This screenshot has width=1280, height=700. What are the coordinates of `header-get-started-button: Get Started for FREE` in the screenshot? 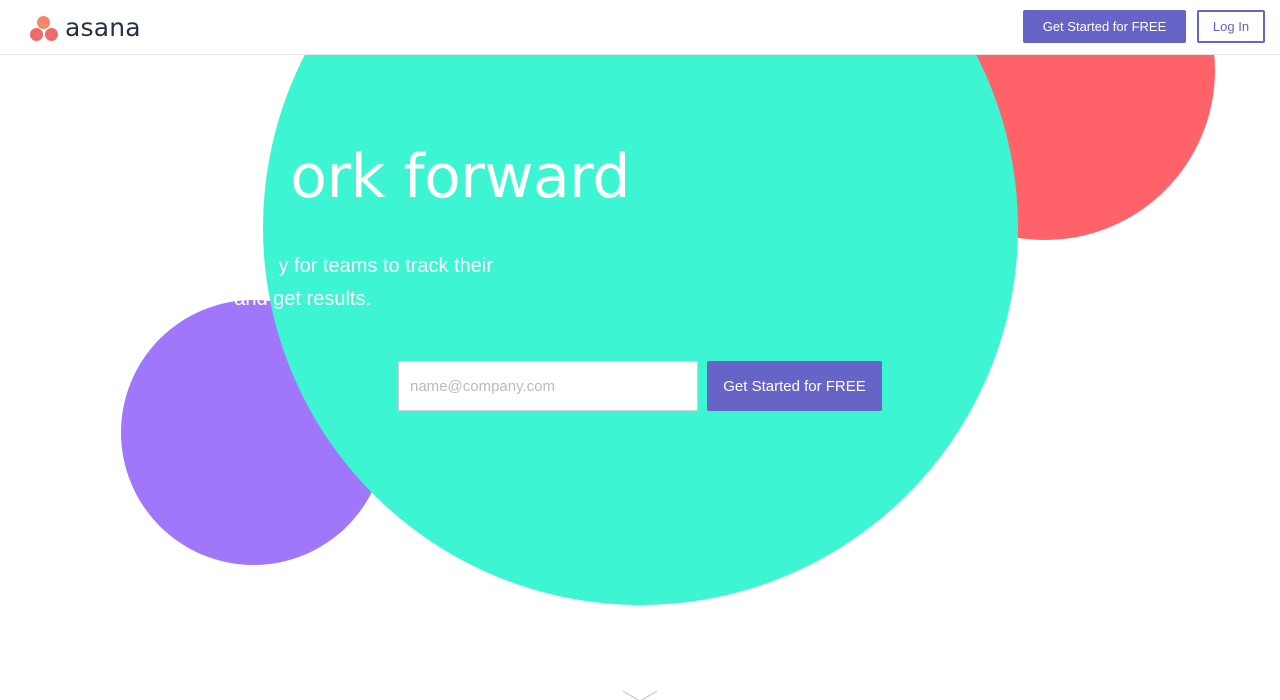 It's located at (1104, 26).